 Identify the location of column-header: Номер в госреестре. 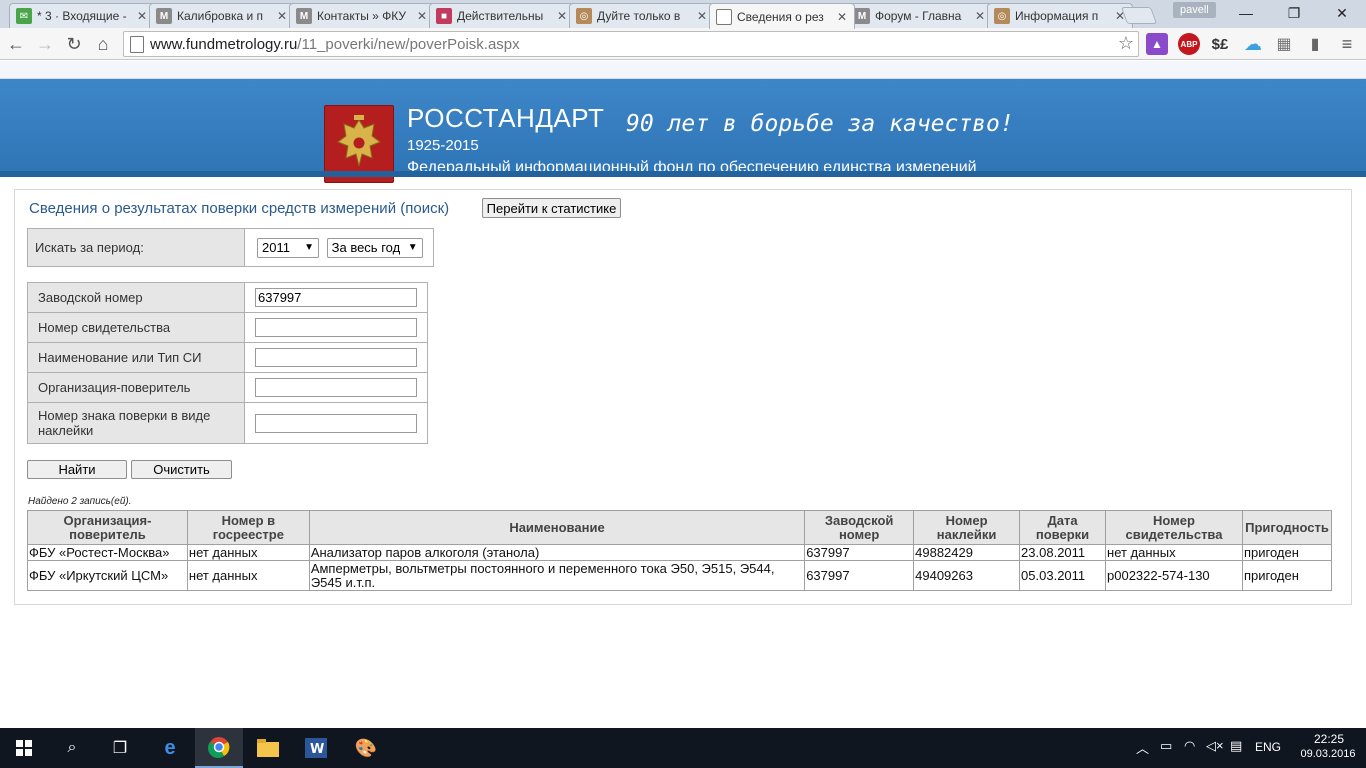
(248, 527).